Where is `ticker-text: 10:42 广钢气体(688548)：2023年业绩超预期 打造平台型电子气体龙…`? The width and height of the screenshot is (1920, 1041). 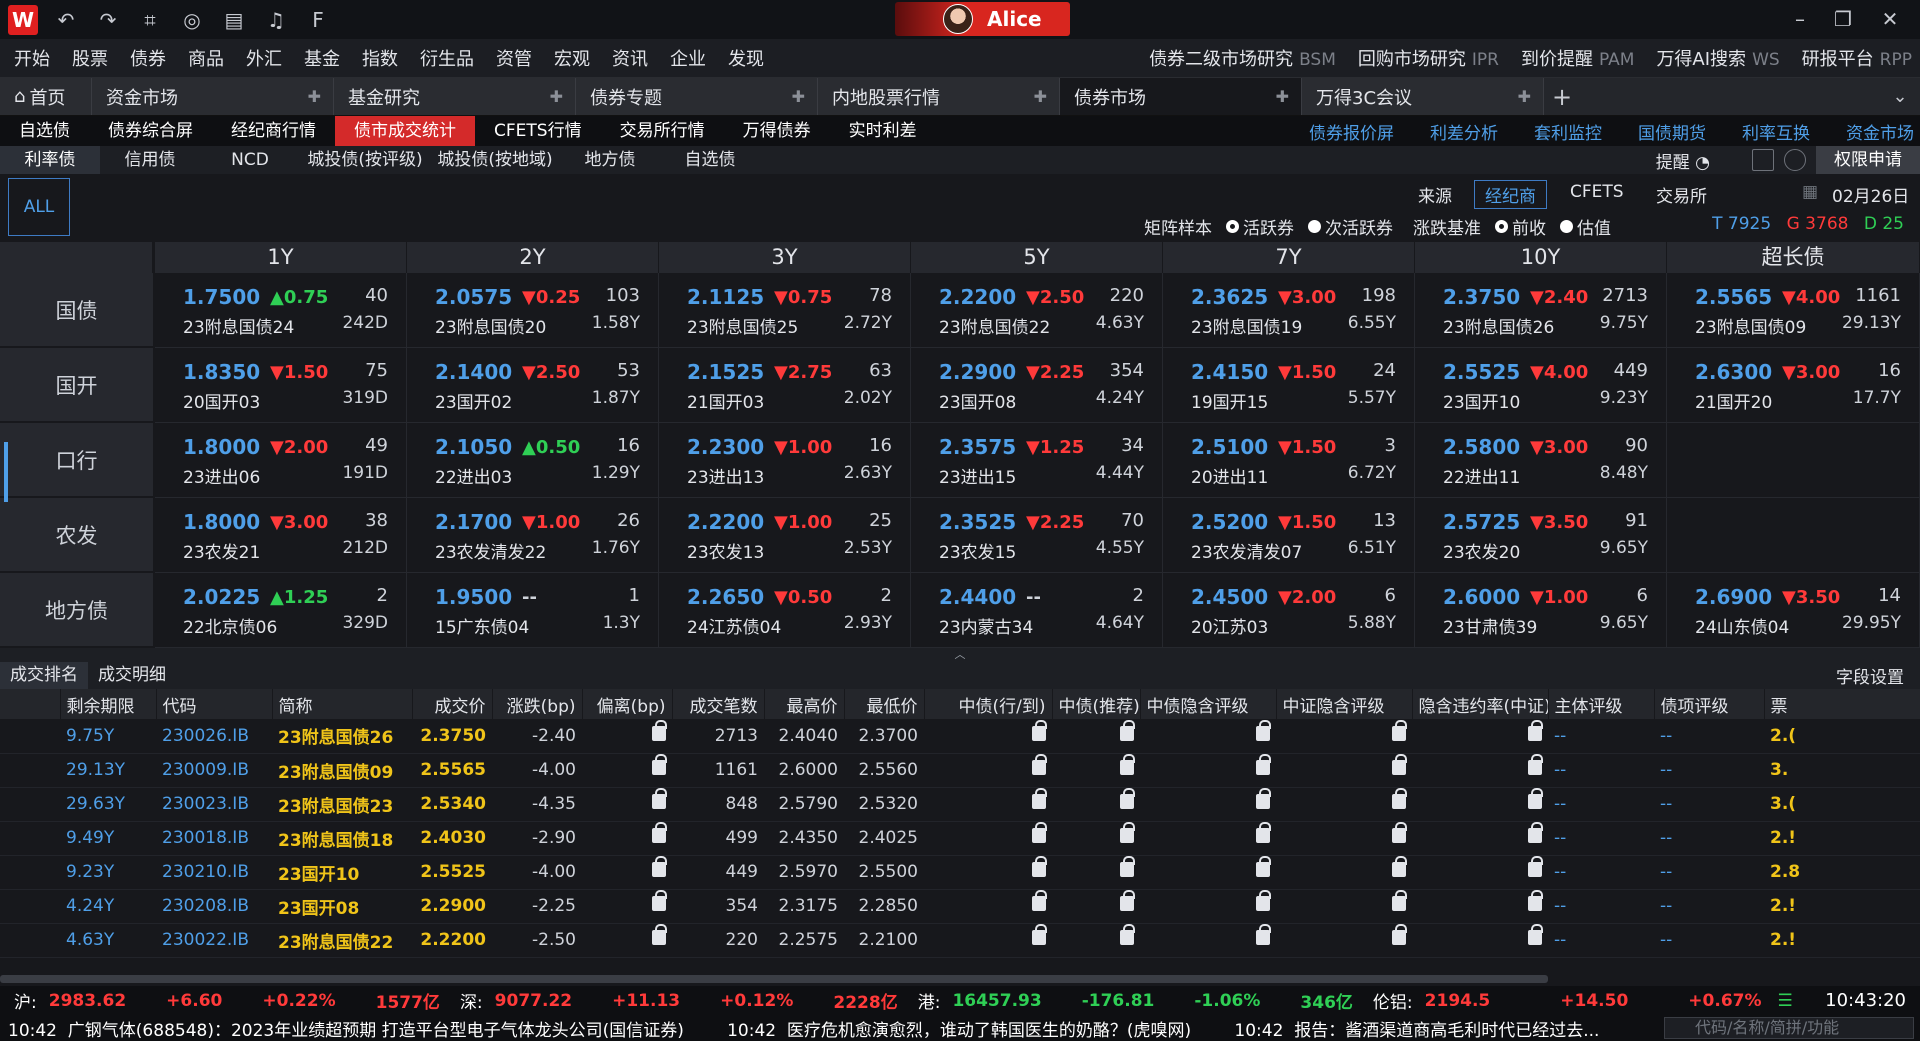 ticker-text: 10:42 广钢气体(688548)：2023年业绩超预期 打造平台型电子气体龙… is located at coordinates (803, 1028).